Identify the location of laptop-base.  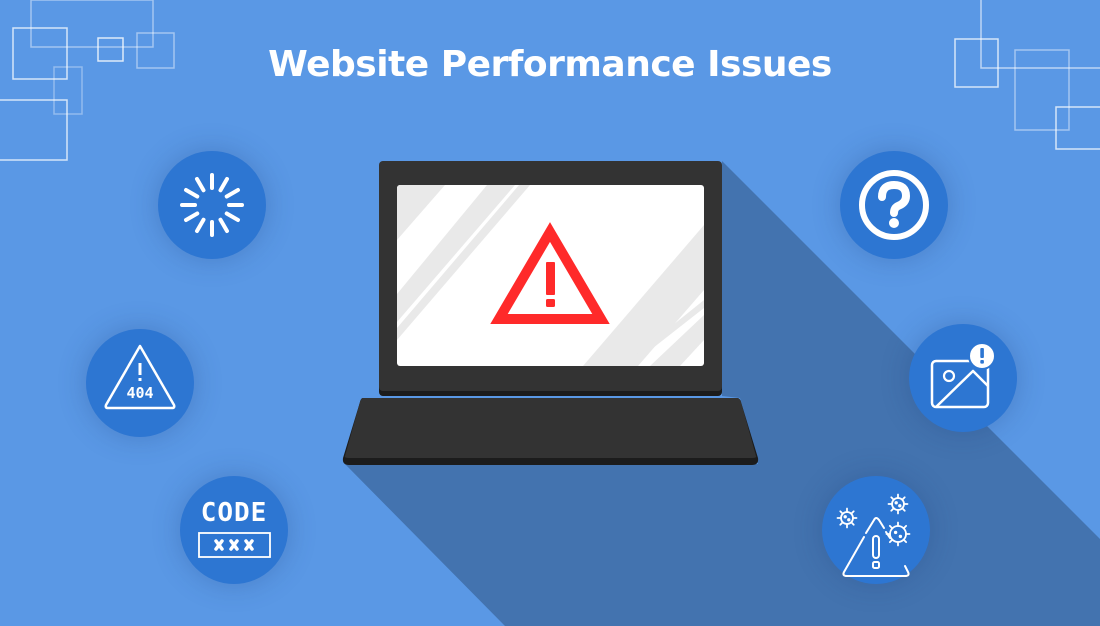
(550, 428).